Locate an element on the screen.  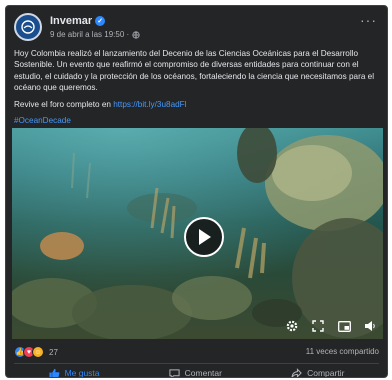
post-actions: Me gusta Comentar Compartir is located at coordinates (196, 370).